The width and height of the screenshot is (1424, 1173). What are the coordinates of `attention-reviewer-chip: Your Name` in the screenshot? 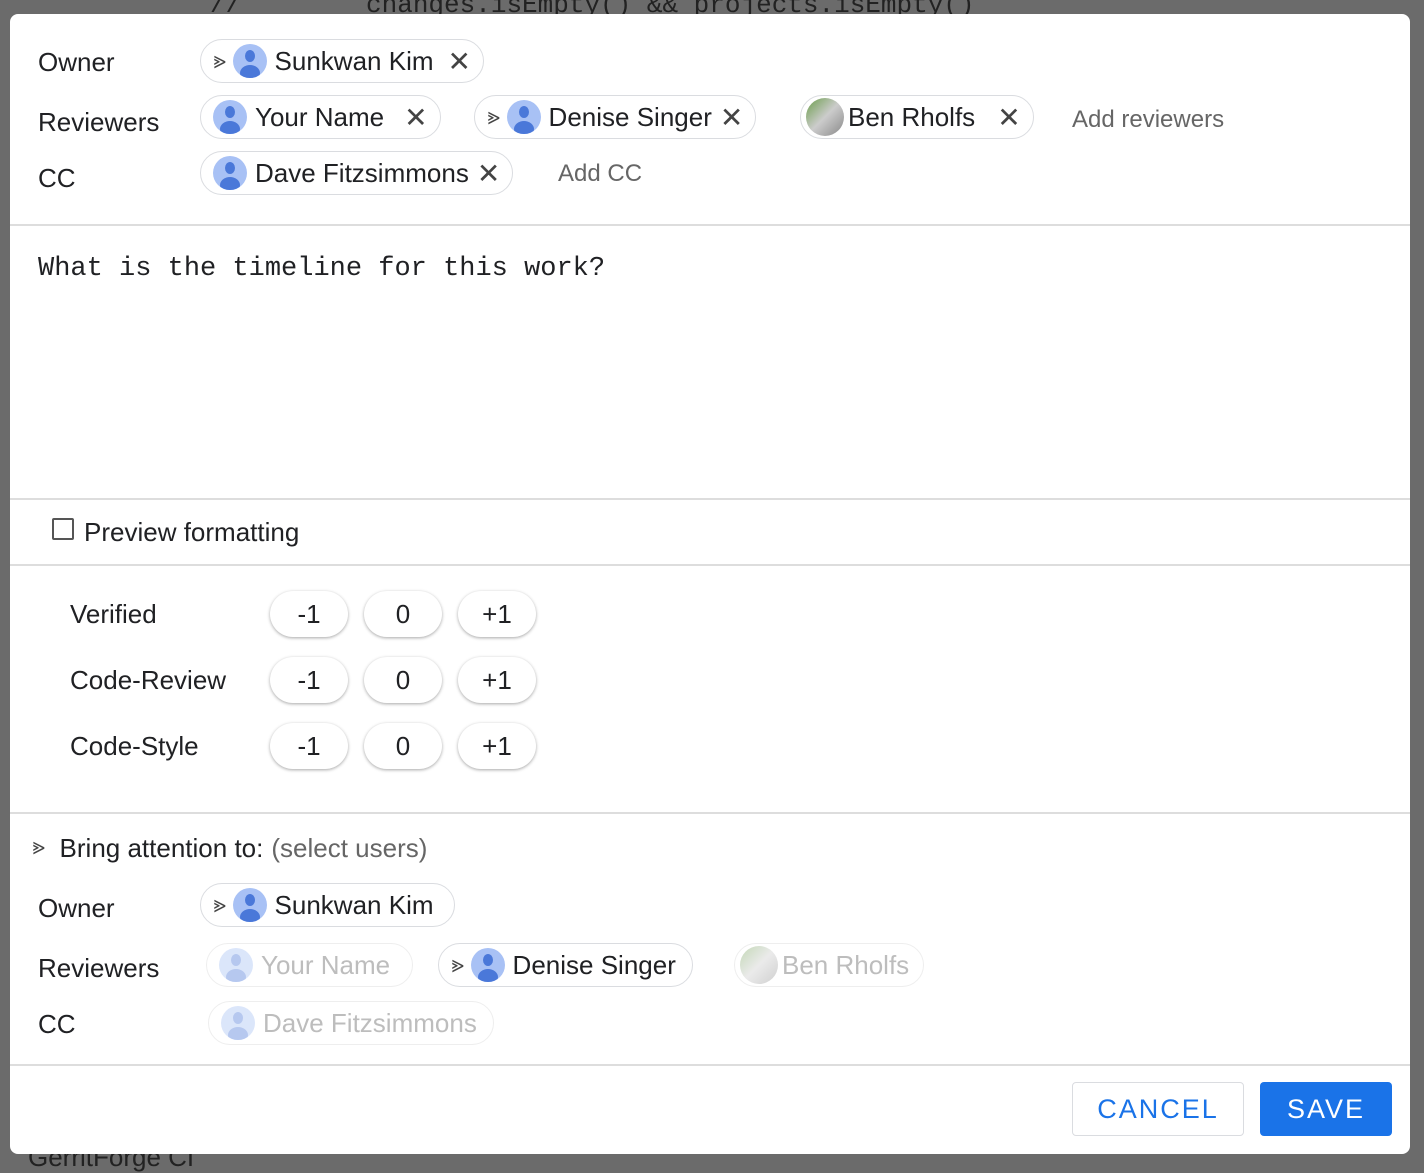 It's located at (310, 965).